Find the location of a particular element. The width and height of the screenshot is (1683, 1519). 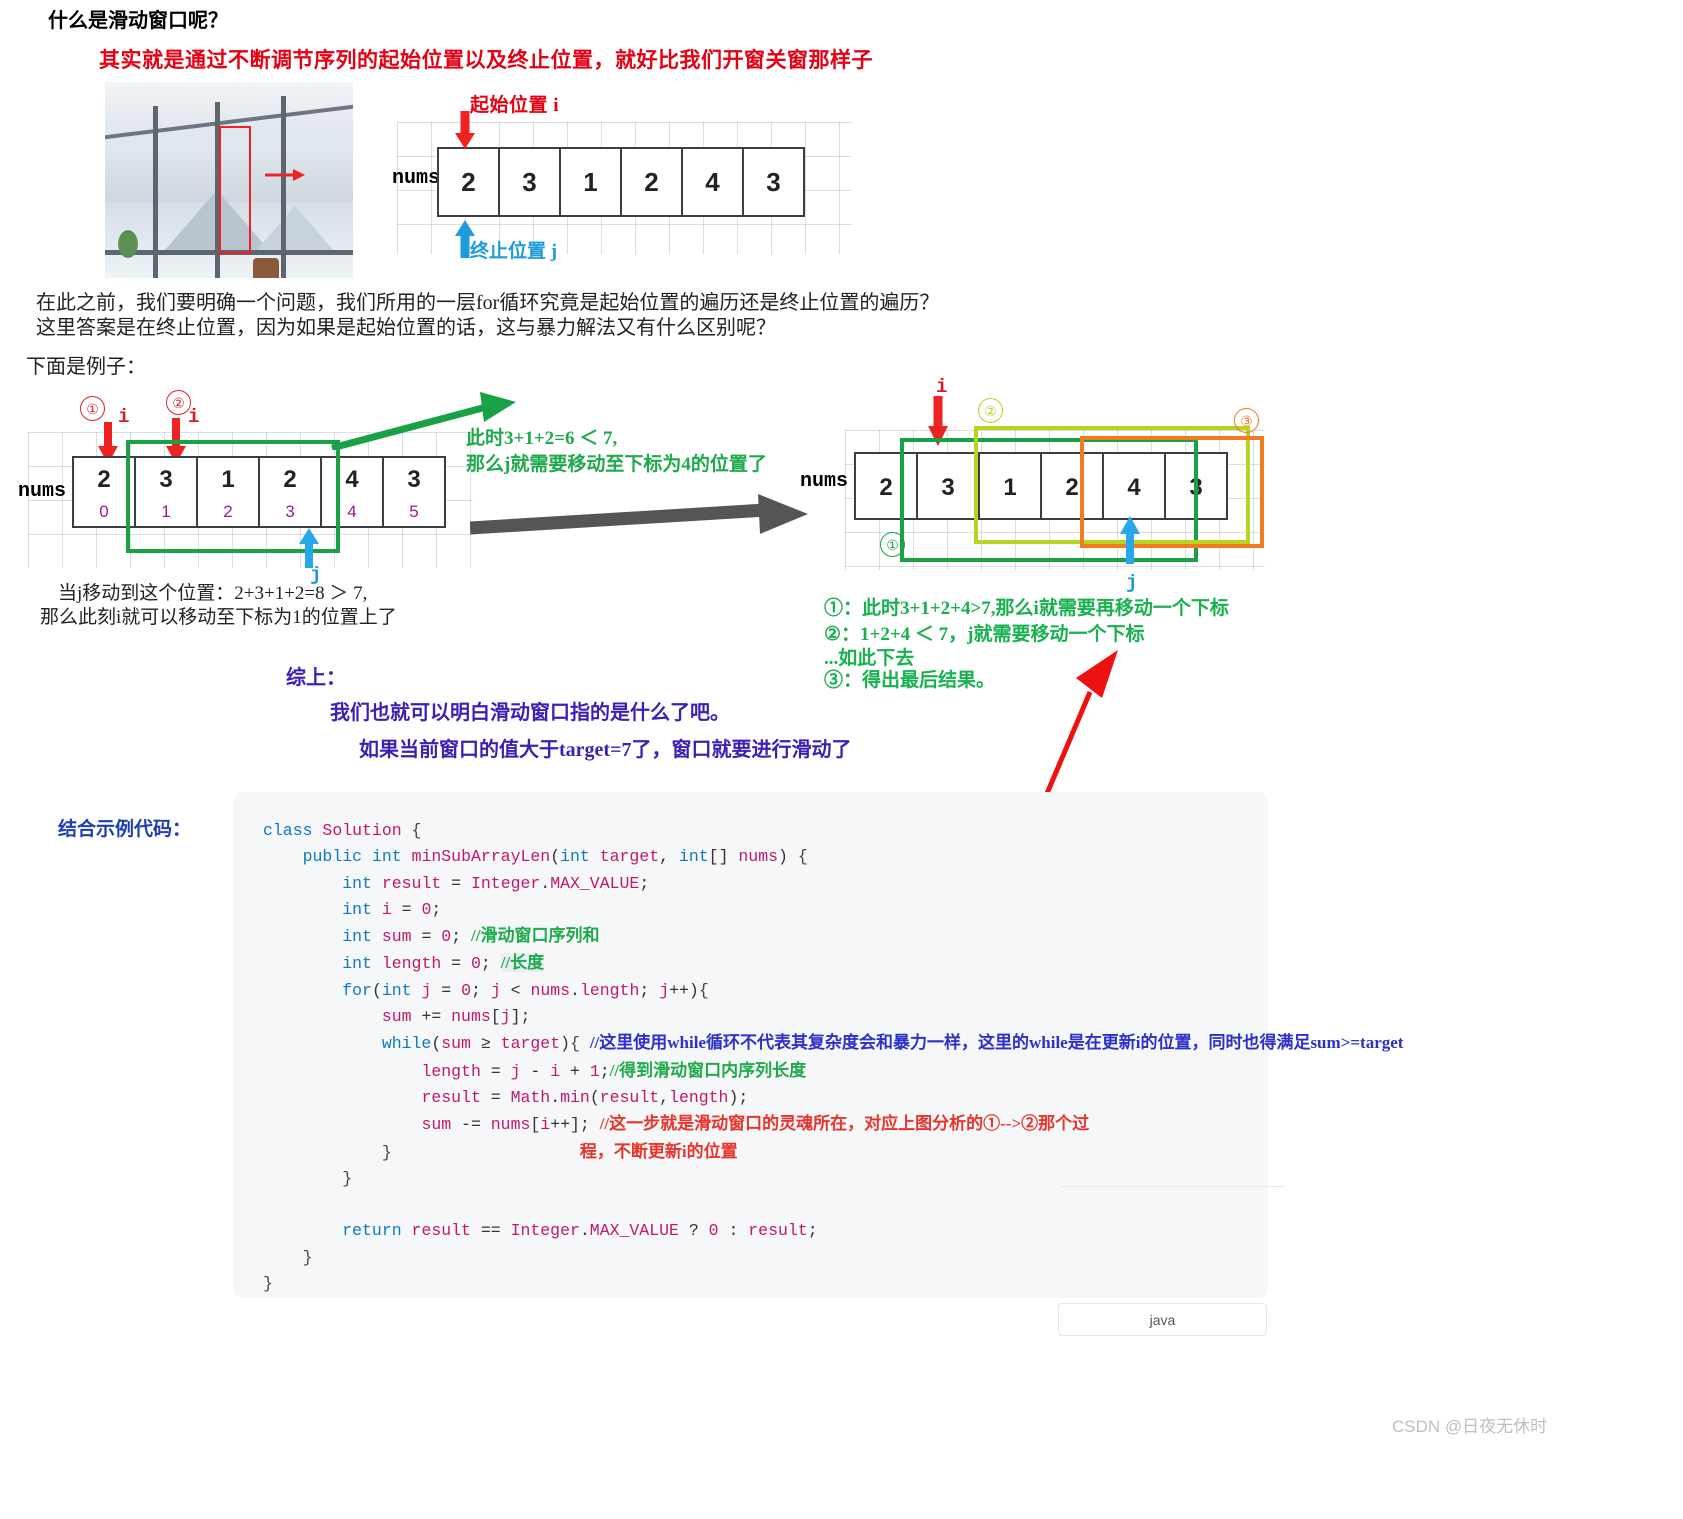

start-position-label: 起始位置 i is located at coordinates (515, 105).